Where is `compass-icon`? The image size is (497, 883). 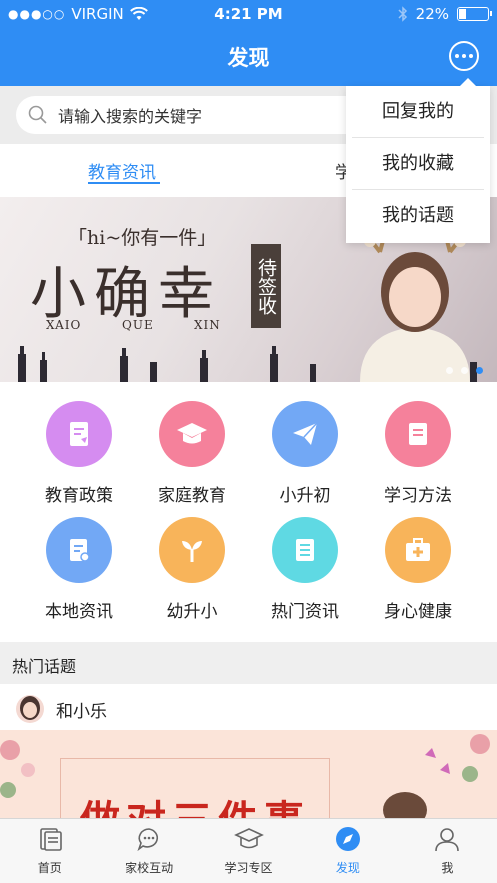 compass-icon is located at coordinates (347, 839).